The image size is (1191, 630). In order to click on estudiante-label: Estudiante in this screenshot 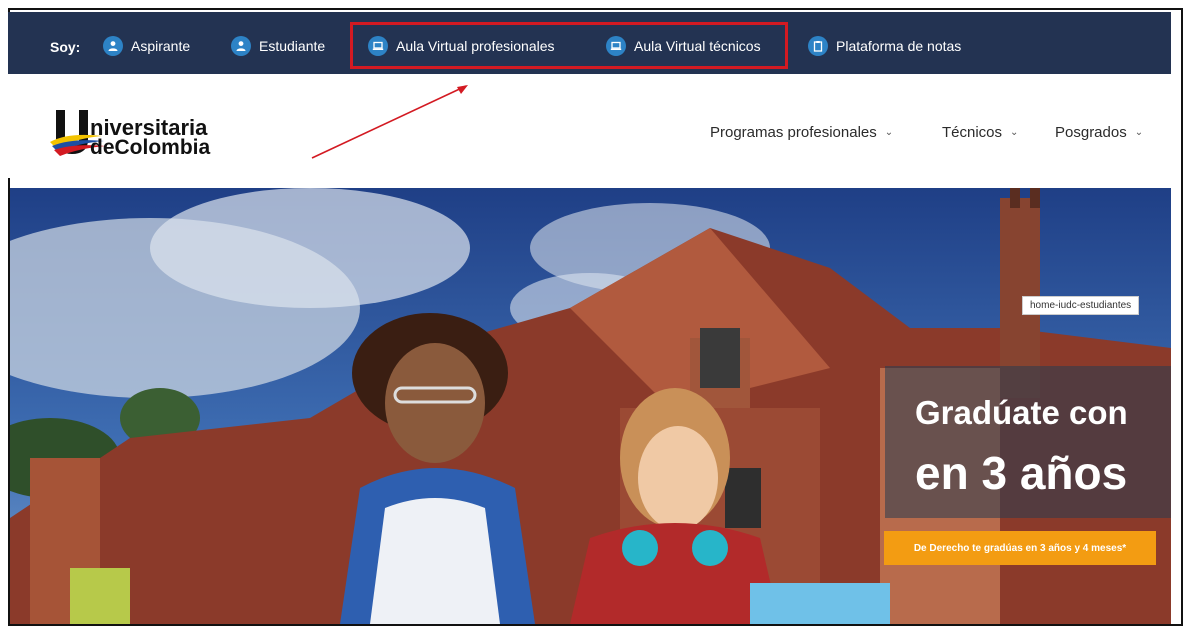, I will do `click(292, 46)`.